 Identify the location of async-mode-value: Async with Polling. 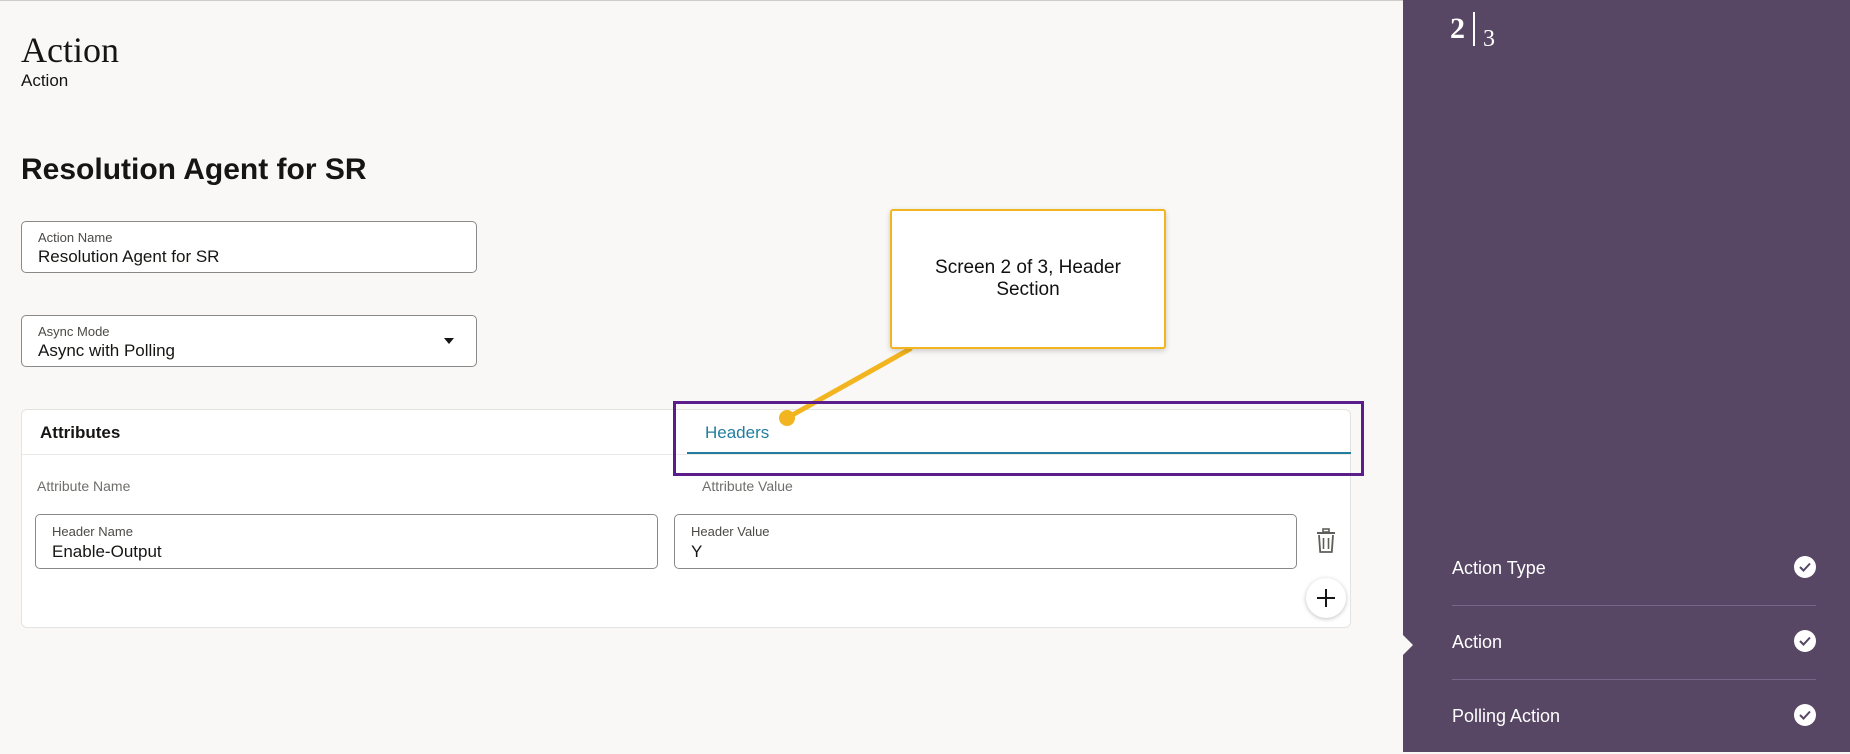
(107, 350).